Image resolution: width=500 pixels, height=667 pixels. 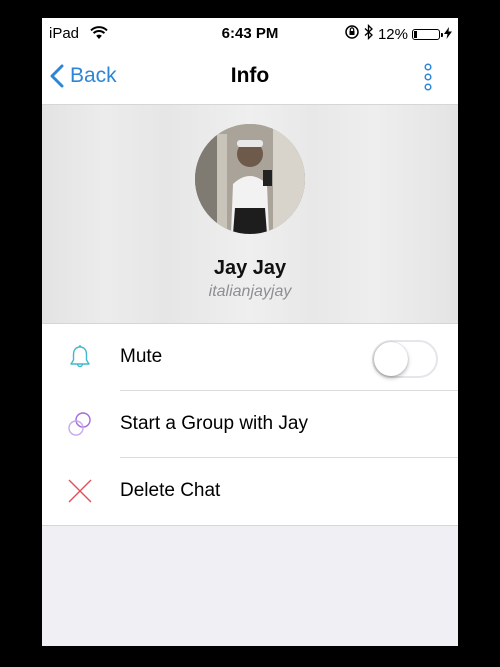 I want to click on delete-chat-label: Delete Chat, so click(x=170, y=490).